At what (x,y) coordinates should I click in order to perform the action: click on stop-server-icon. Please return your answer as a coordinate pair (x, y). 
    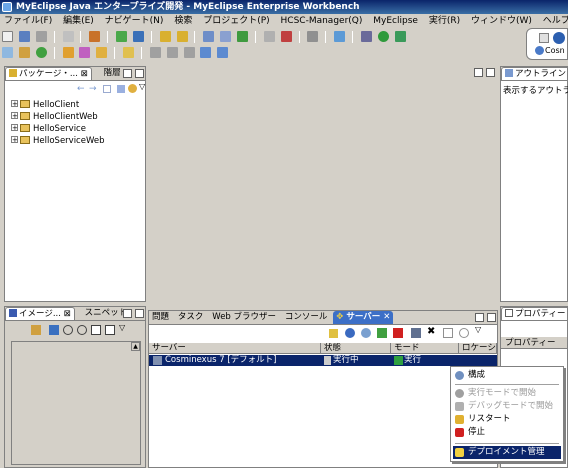
    Looking at the image, I should click on (398, 333).